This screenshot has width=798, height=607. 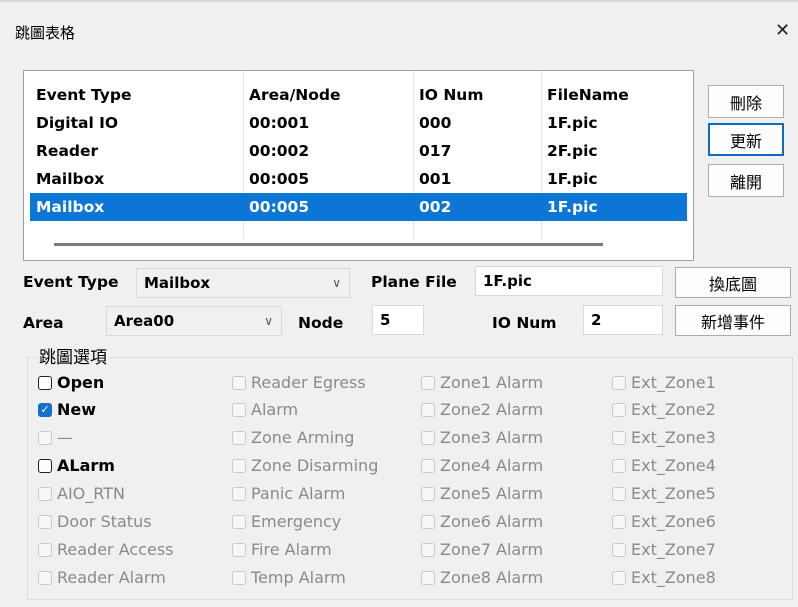 I want to click on option-checkbox: Ext_Zone1, so click(x=664, y=382).